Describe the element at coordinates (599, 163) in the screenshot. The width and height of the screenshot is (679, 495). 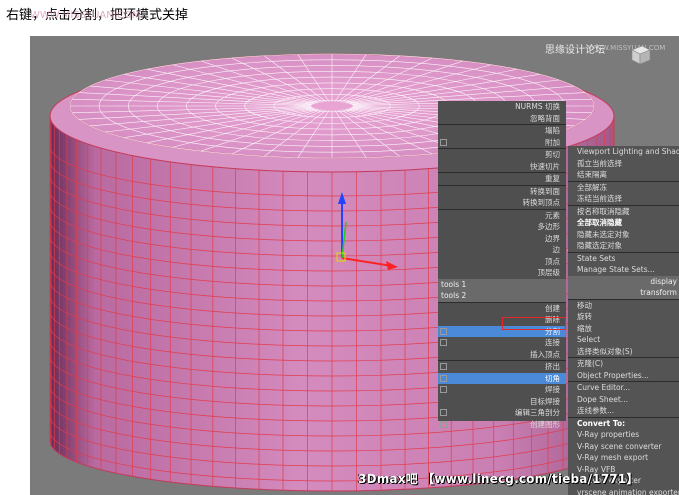
I see `menu-item-label: 孤立当前选择` at that location.